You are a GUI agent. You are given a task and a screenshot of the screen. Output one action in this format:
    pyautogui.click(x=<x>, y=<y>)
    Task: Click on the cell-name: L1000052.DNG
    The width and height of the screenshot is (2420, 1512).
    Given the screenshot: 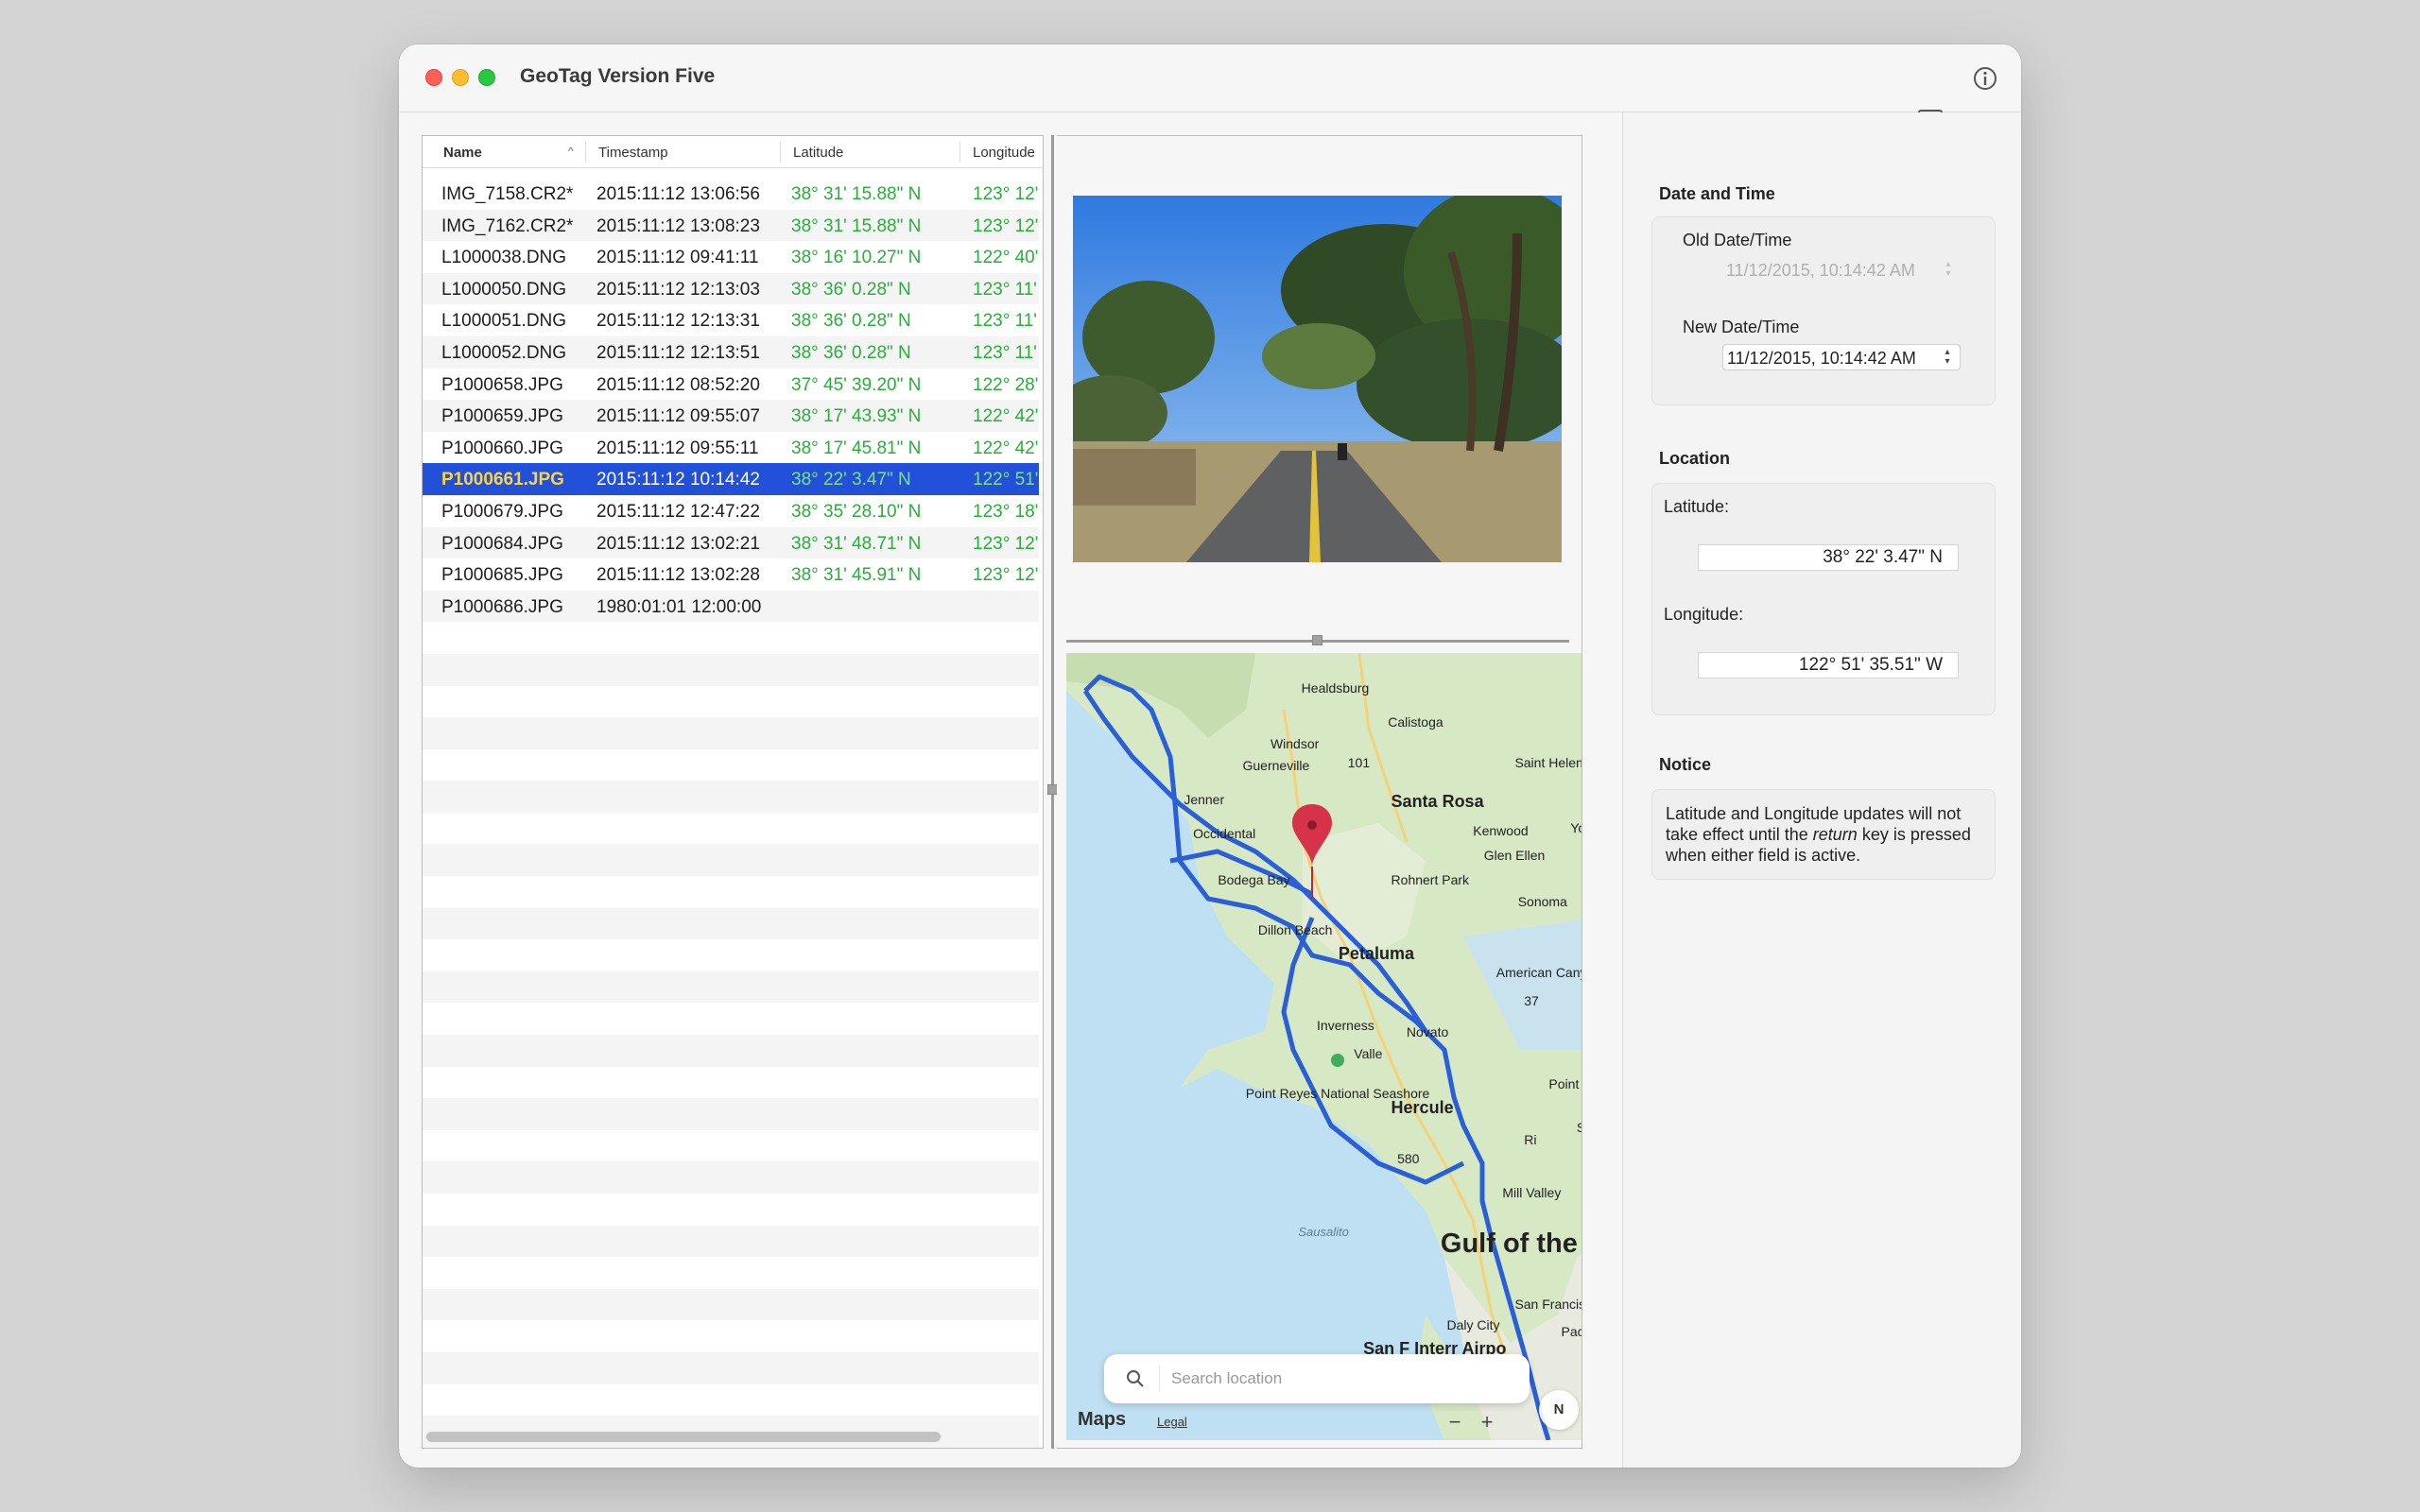 What is the action you would take?
    pyautogui.click(x=504, y=352)
    